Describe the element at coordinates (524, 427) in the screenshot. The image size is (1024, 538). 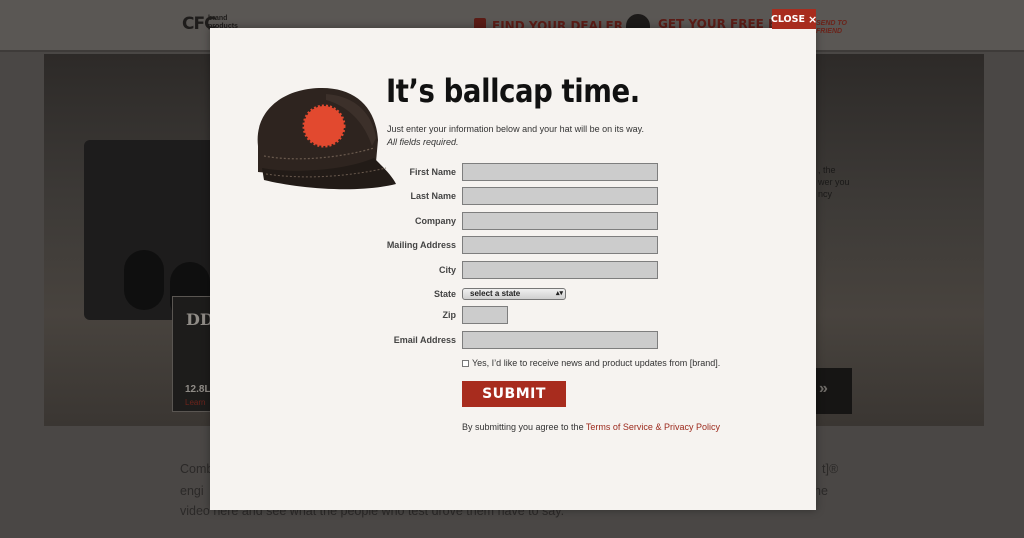
I see `terms-prefix: By submitting you agree to the` at that location.